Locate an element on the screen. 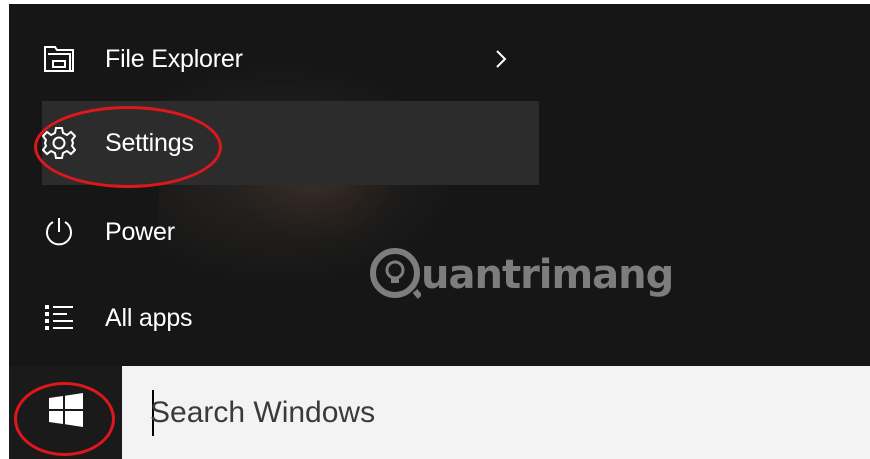 The width and height of the screenshot is (870, 459). menu-item-label: Settings is located at coordinates (149, 142).